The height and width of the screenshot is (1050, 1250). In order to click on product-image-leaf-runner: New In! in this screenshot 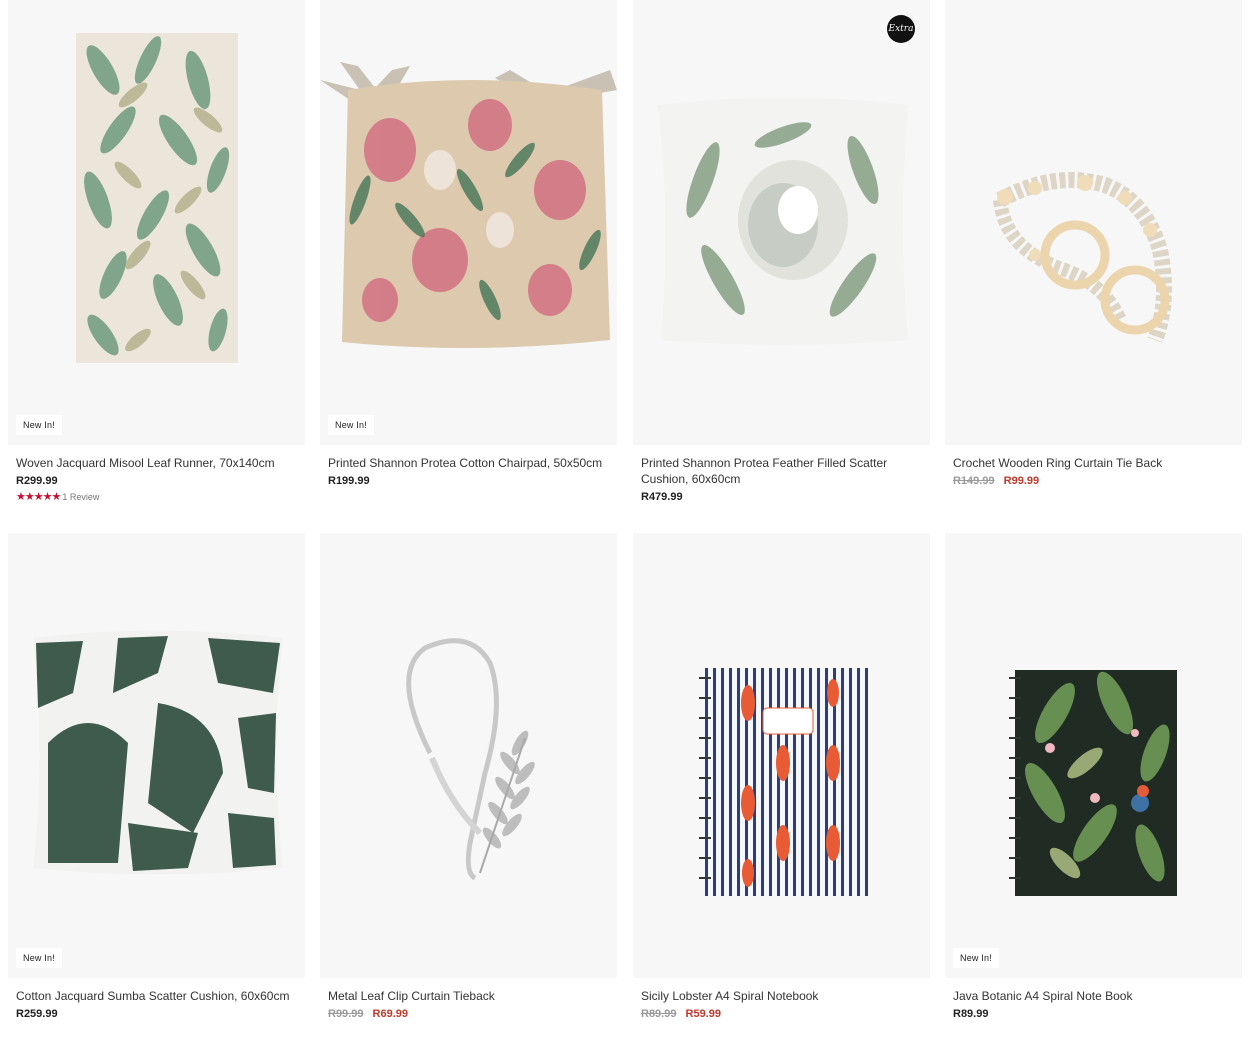, I will do `click(156, 222)`.